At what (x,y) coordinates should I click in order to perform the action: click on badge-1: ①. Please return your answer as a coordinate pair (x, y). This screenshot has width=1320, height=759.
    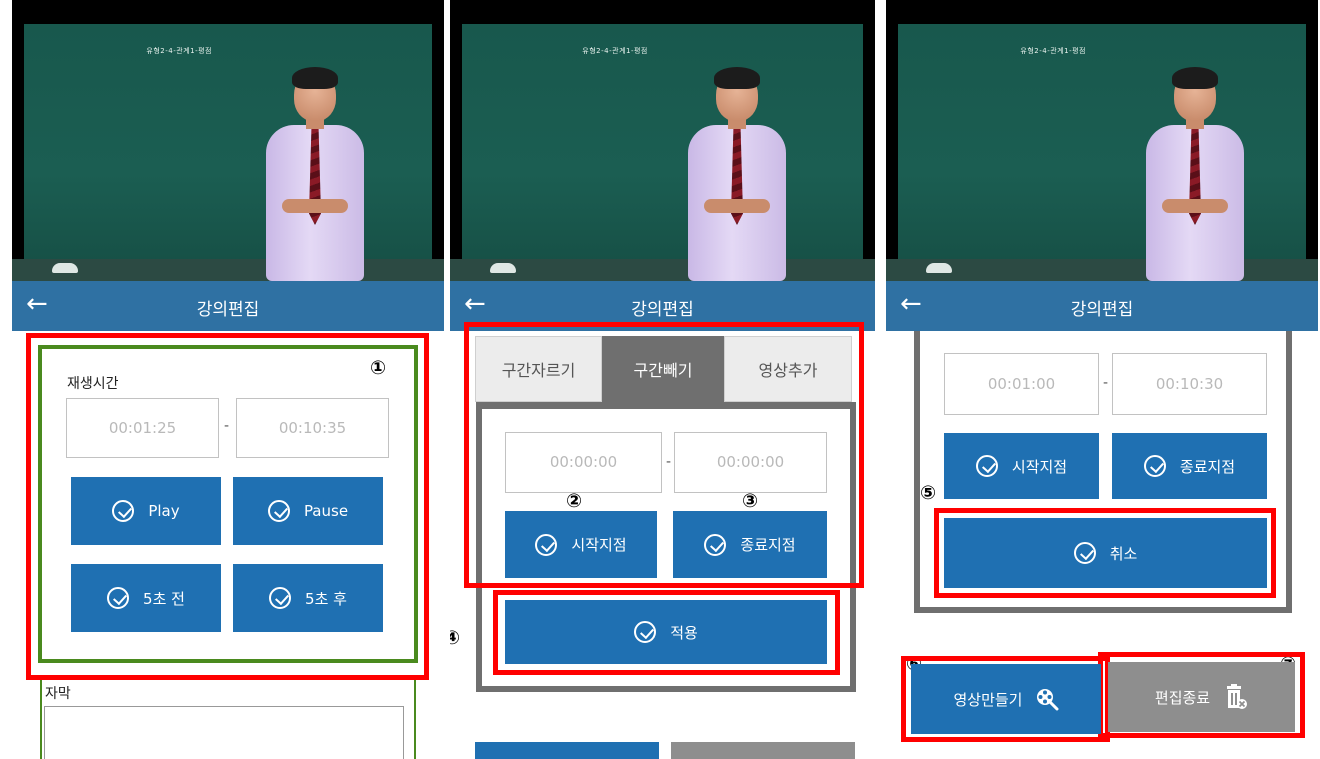
    Looking at the image, I should click on (378, 368).